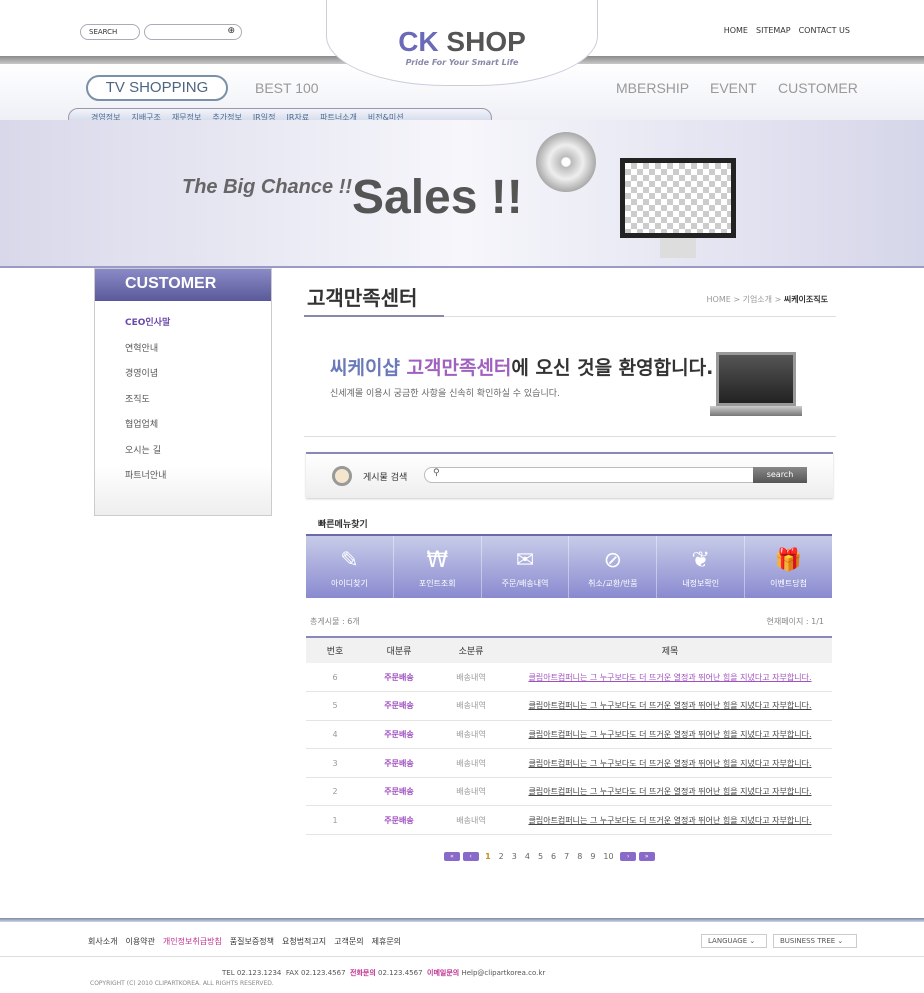 Image resolution: width=924 pixels, height=993 pixels. I want to click on quick-label: 포인트조회, so click(437, 583).